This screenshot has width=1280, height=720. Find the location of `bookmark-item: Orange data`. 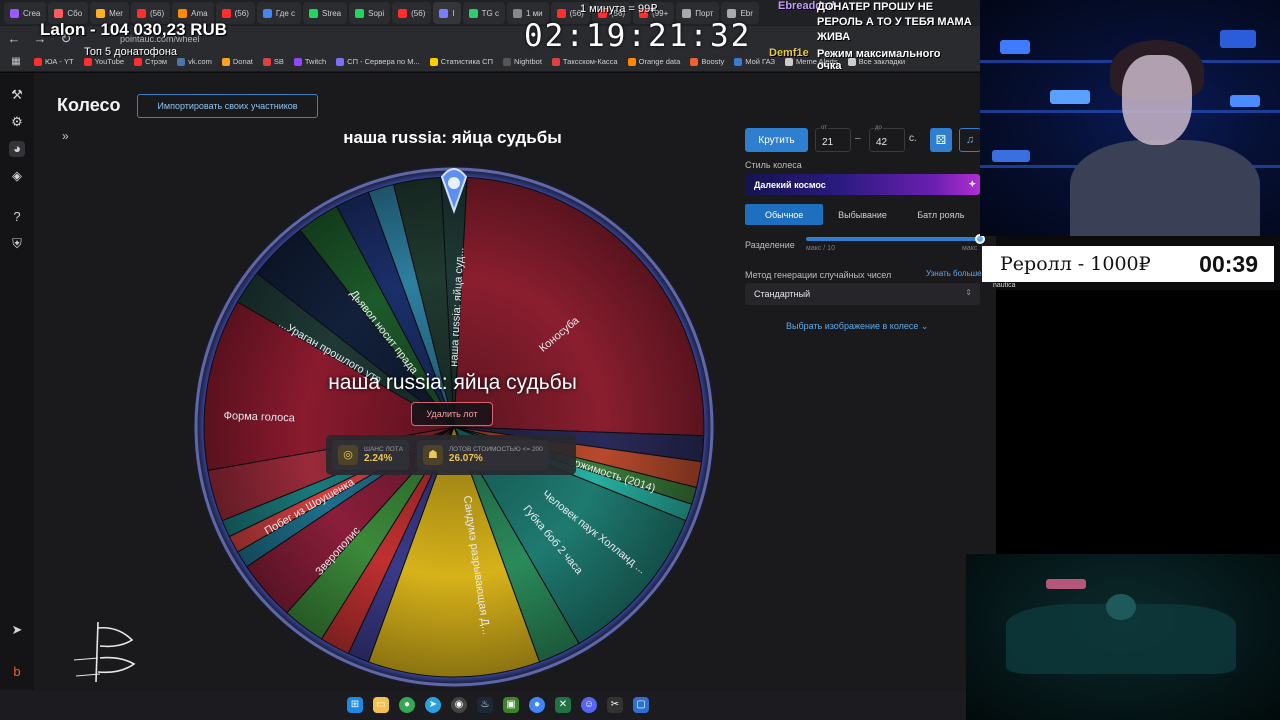

bookmark-item: Orange data is located at coordinates (653, 61).